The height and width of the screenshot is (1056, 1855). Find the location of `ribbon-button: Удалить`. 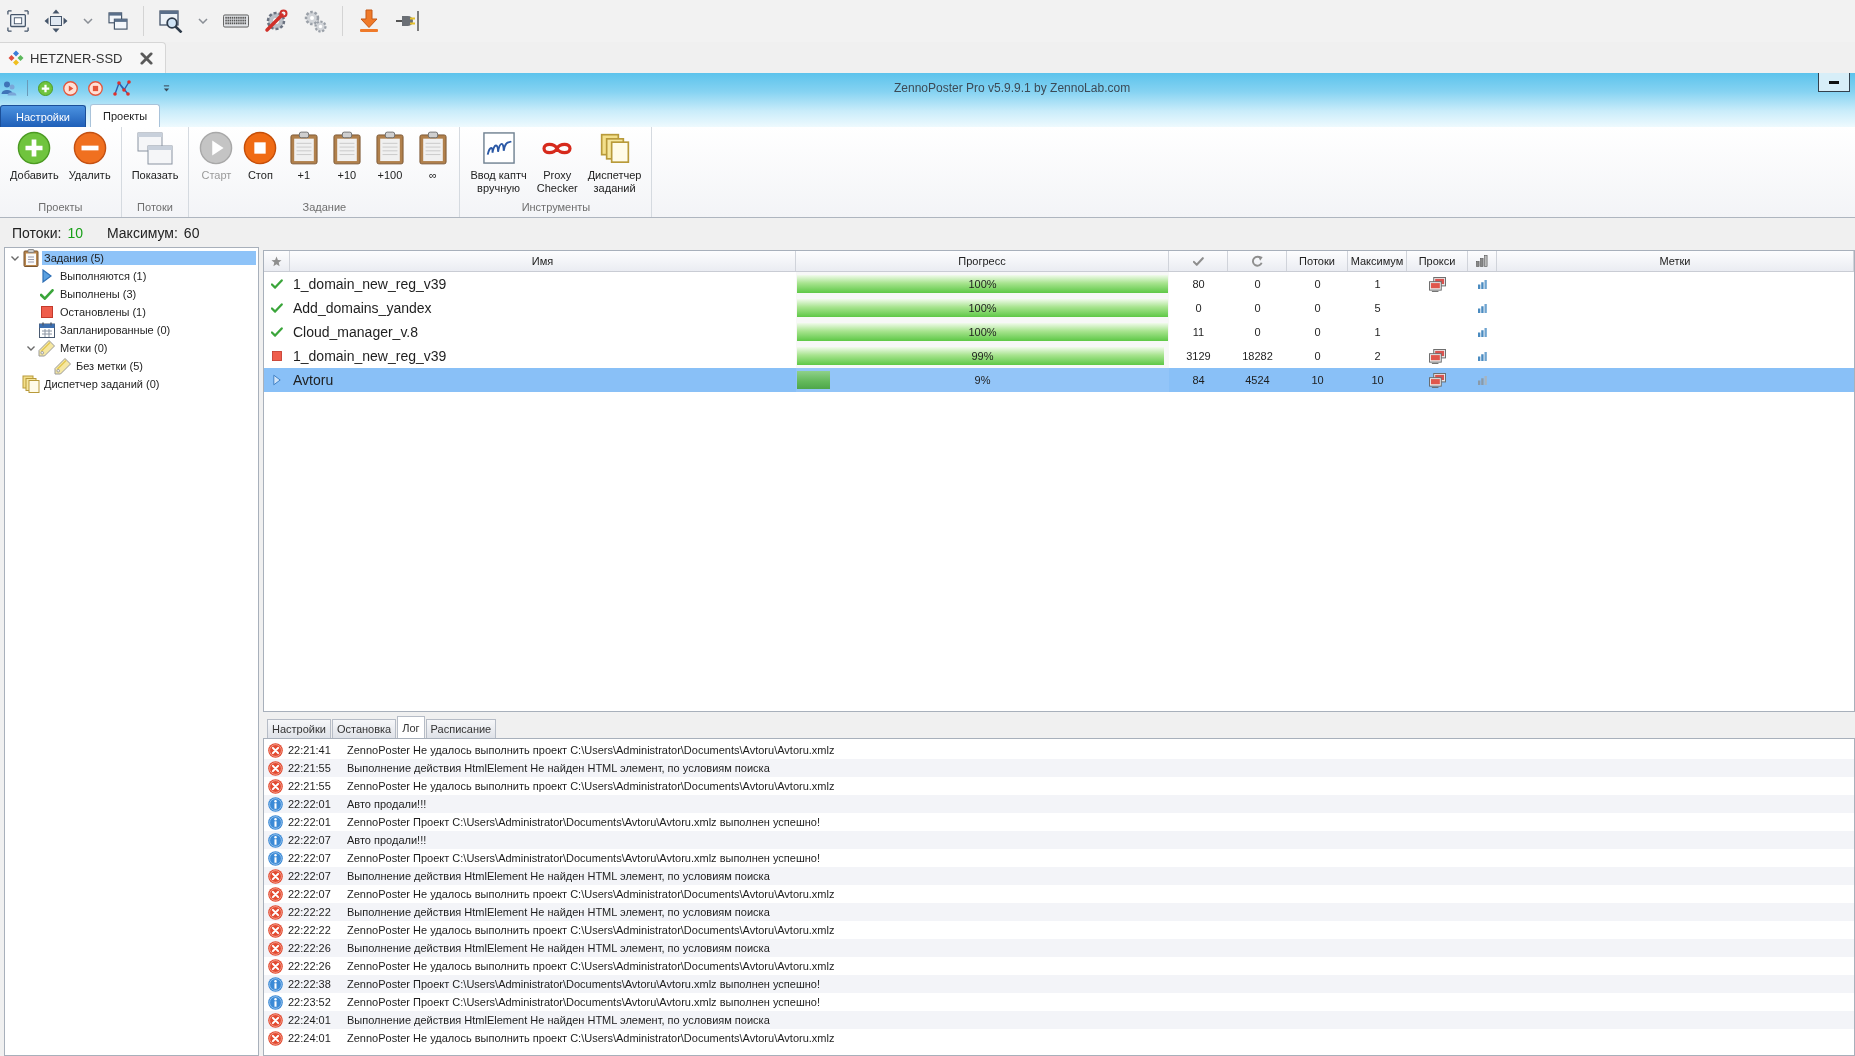

ribbon-button: Удалить is located at coordinates (89, 156).